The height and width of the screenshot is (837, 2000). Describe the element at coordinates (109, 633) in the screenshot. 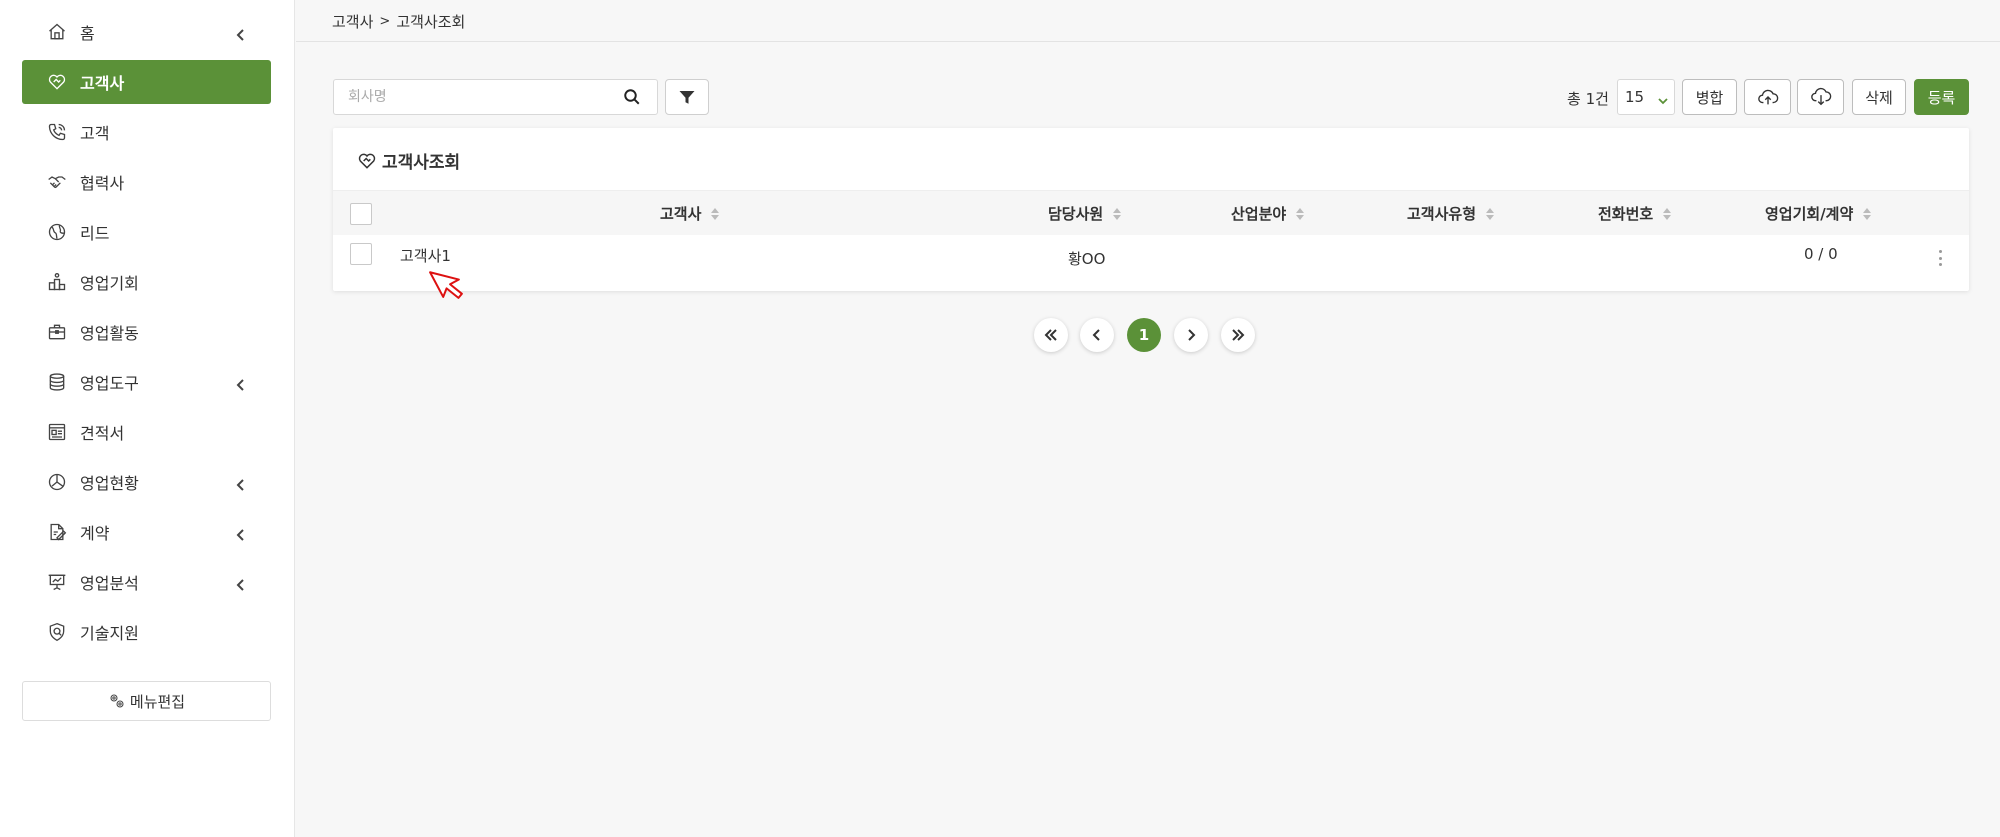

I see `sidebar-item-label: 기술지원` at that location.